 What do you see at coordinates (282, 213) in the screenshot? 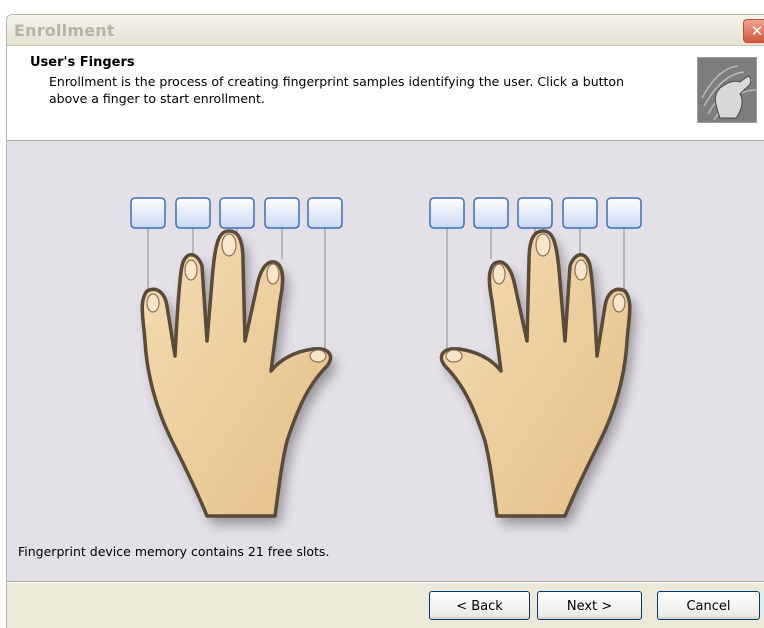
I see `finger-button-left-index` at bounding box center [282, 213].